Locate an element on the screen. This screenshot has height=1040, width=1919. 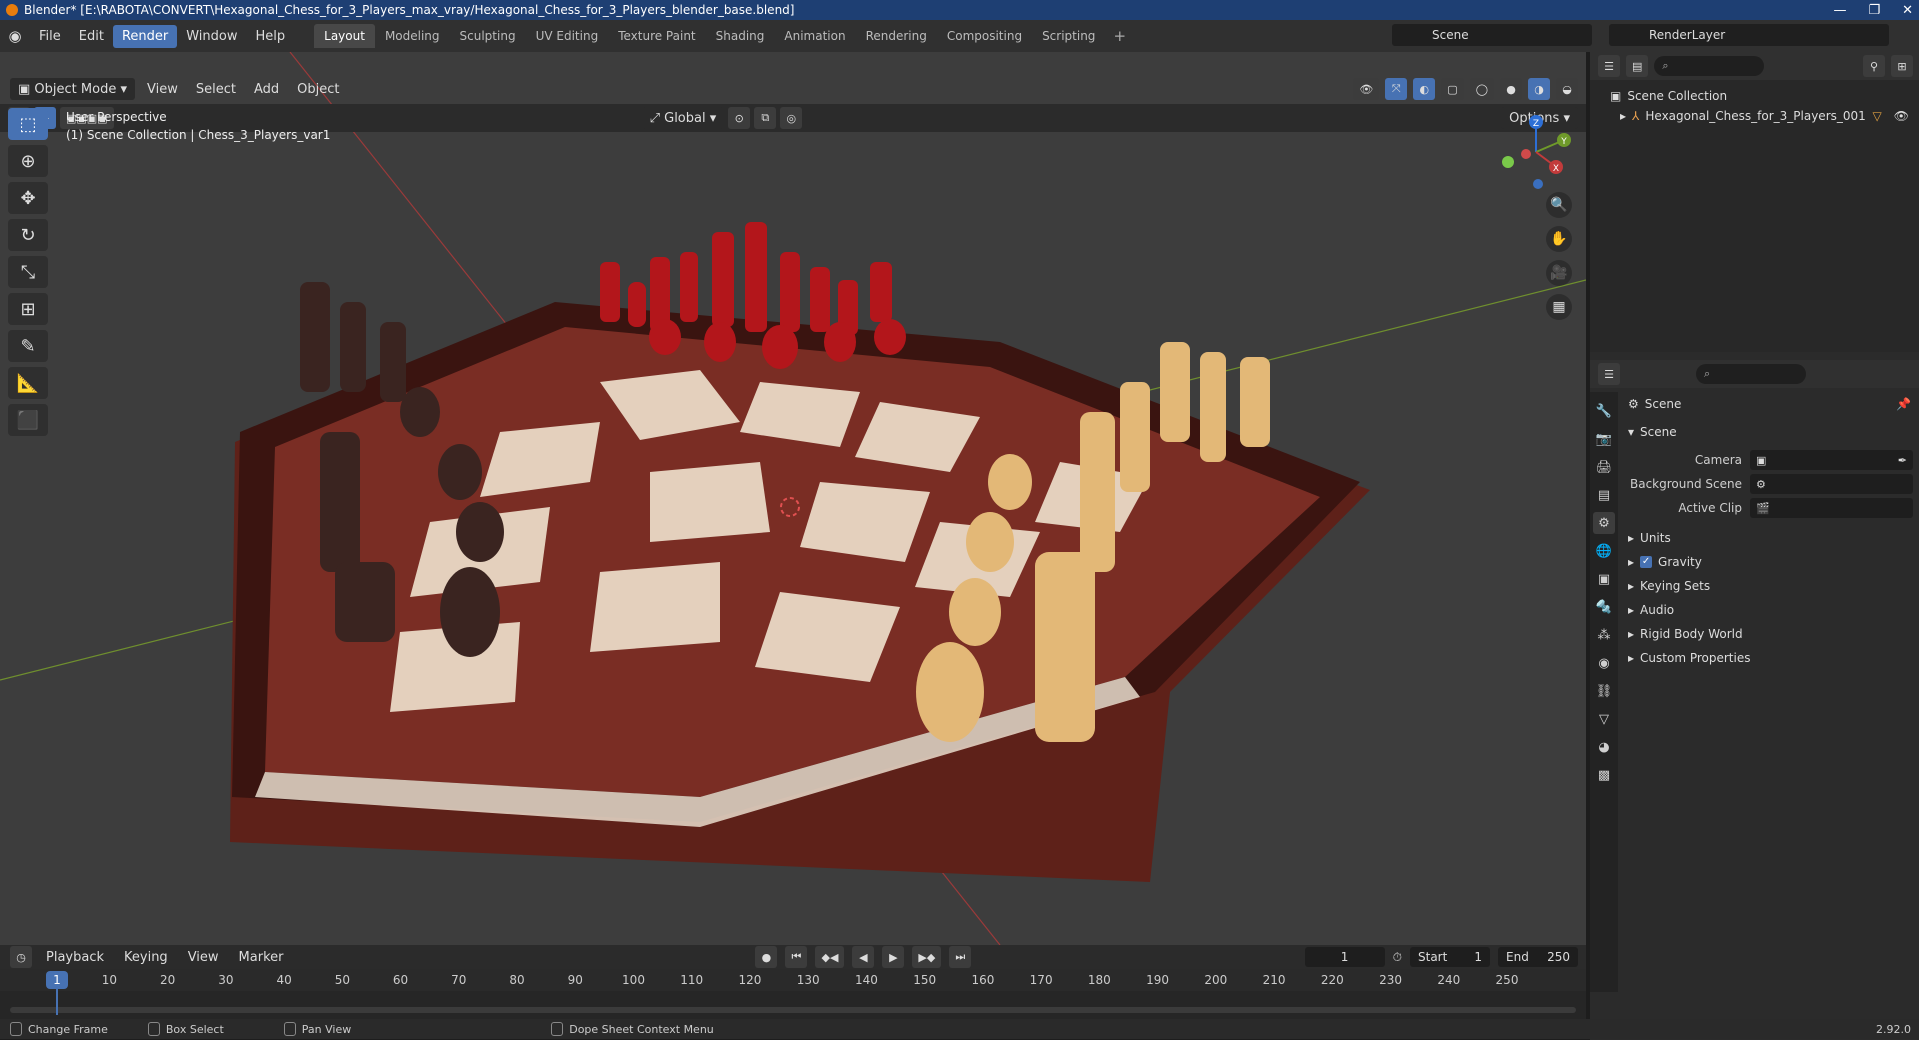
xray-toggle-icon: ▢ is located at coordinates (1452, 89).